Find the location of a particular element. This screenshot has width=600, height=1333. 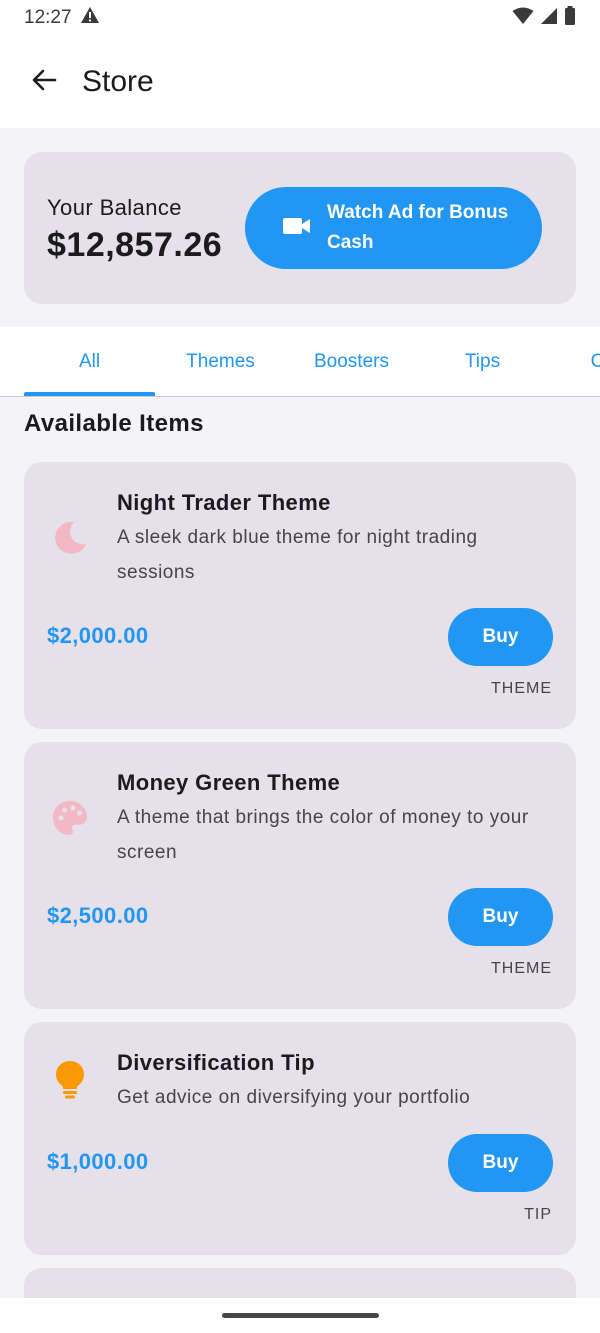

moon-icon is located at coordinates (70, 538).